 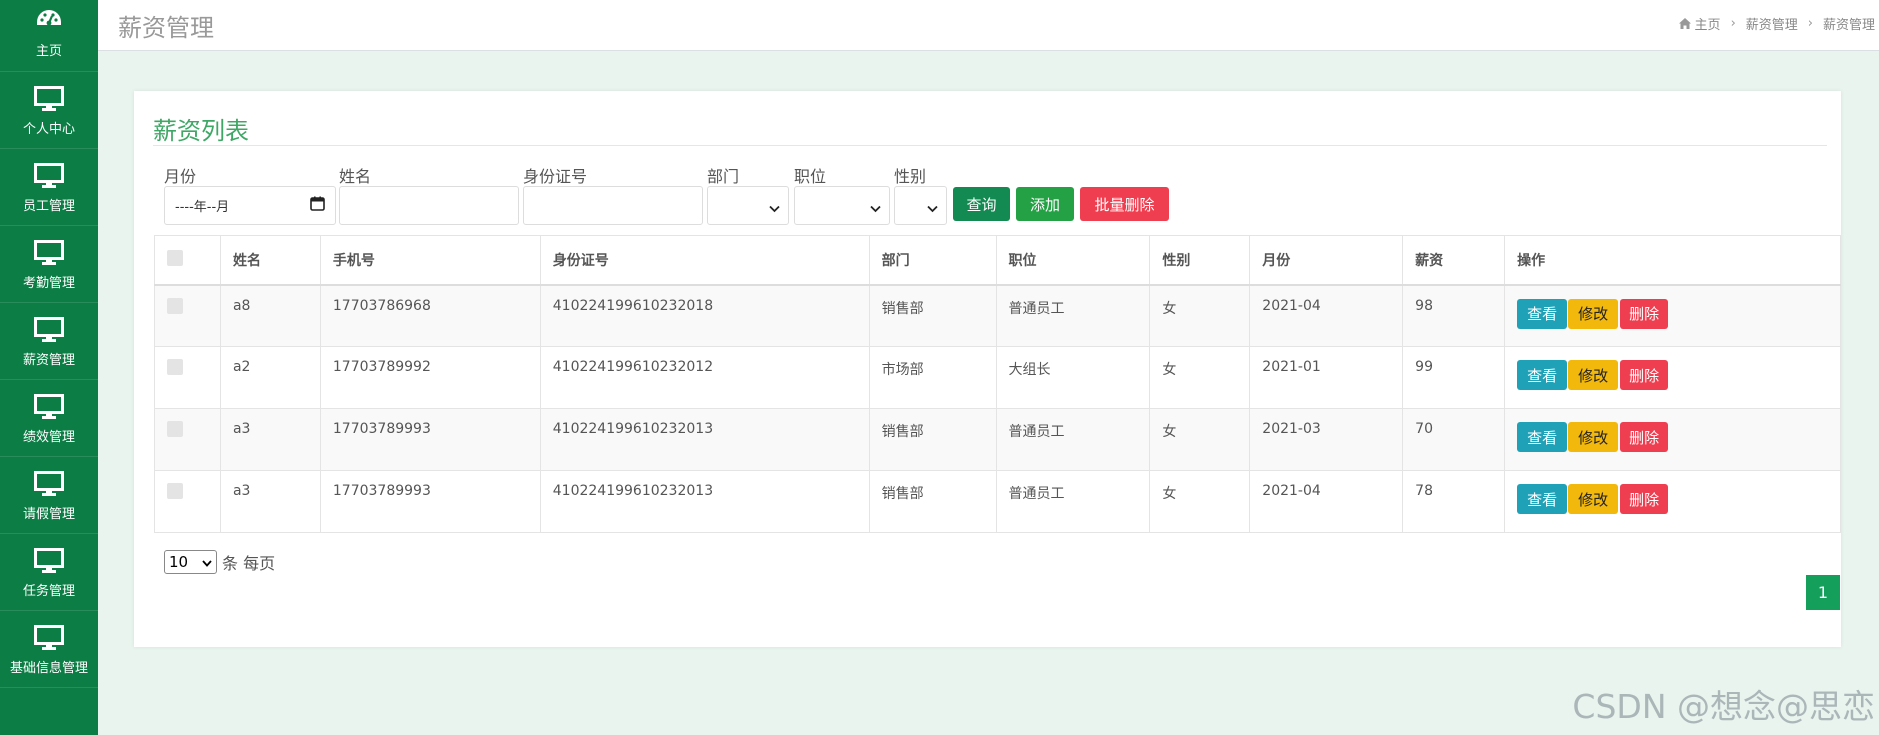 What do you see at coordinates (933, 260) in the screenshot?
I see `column-header: 部门` at bounding box center [933, 260].